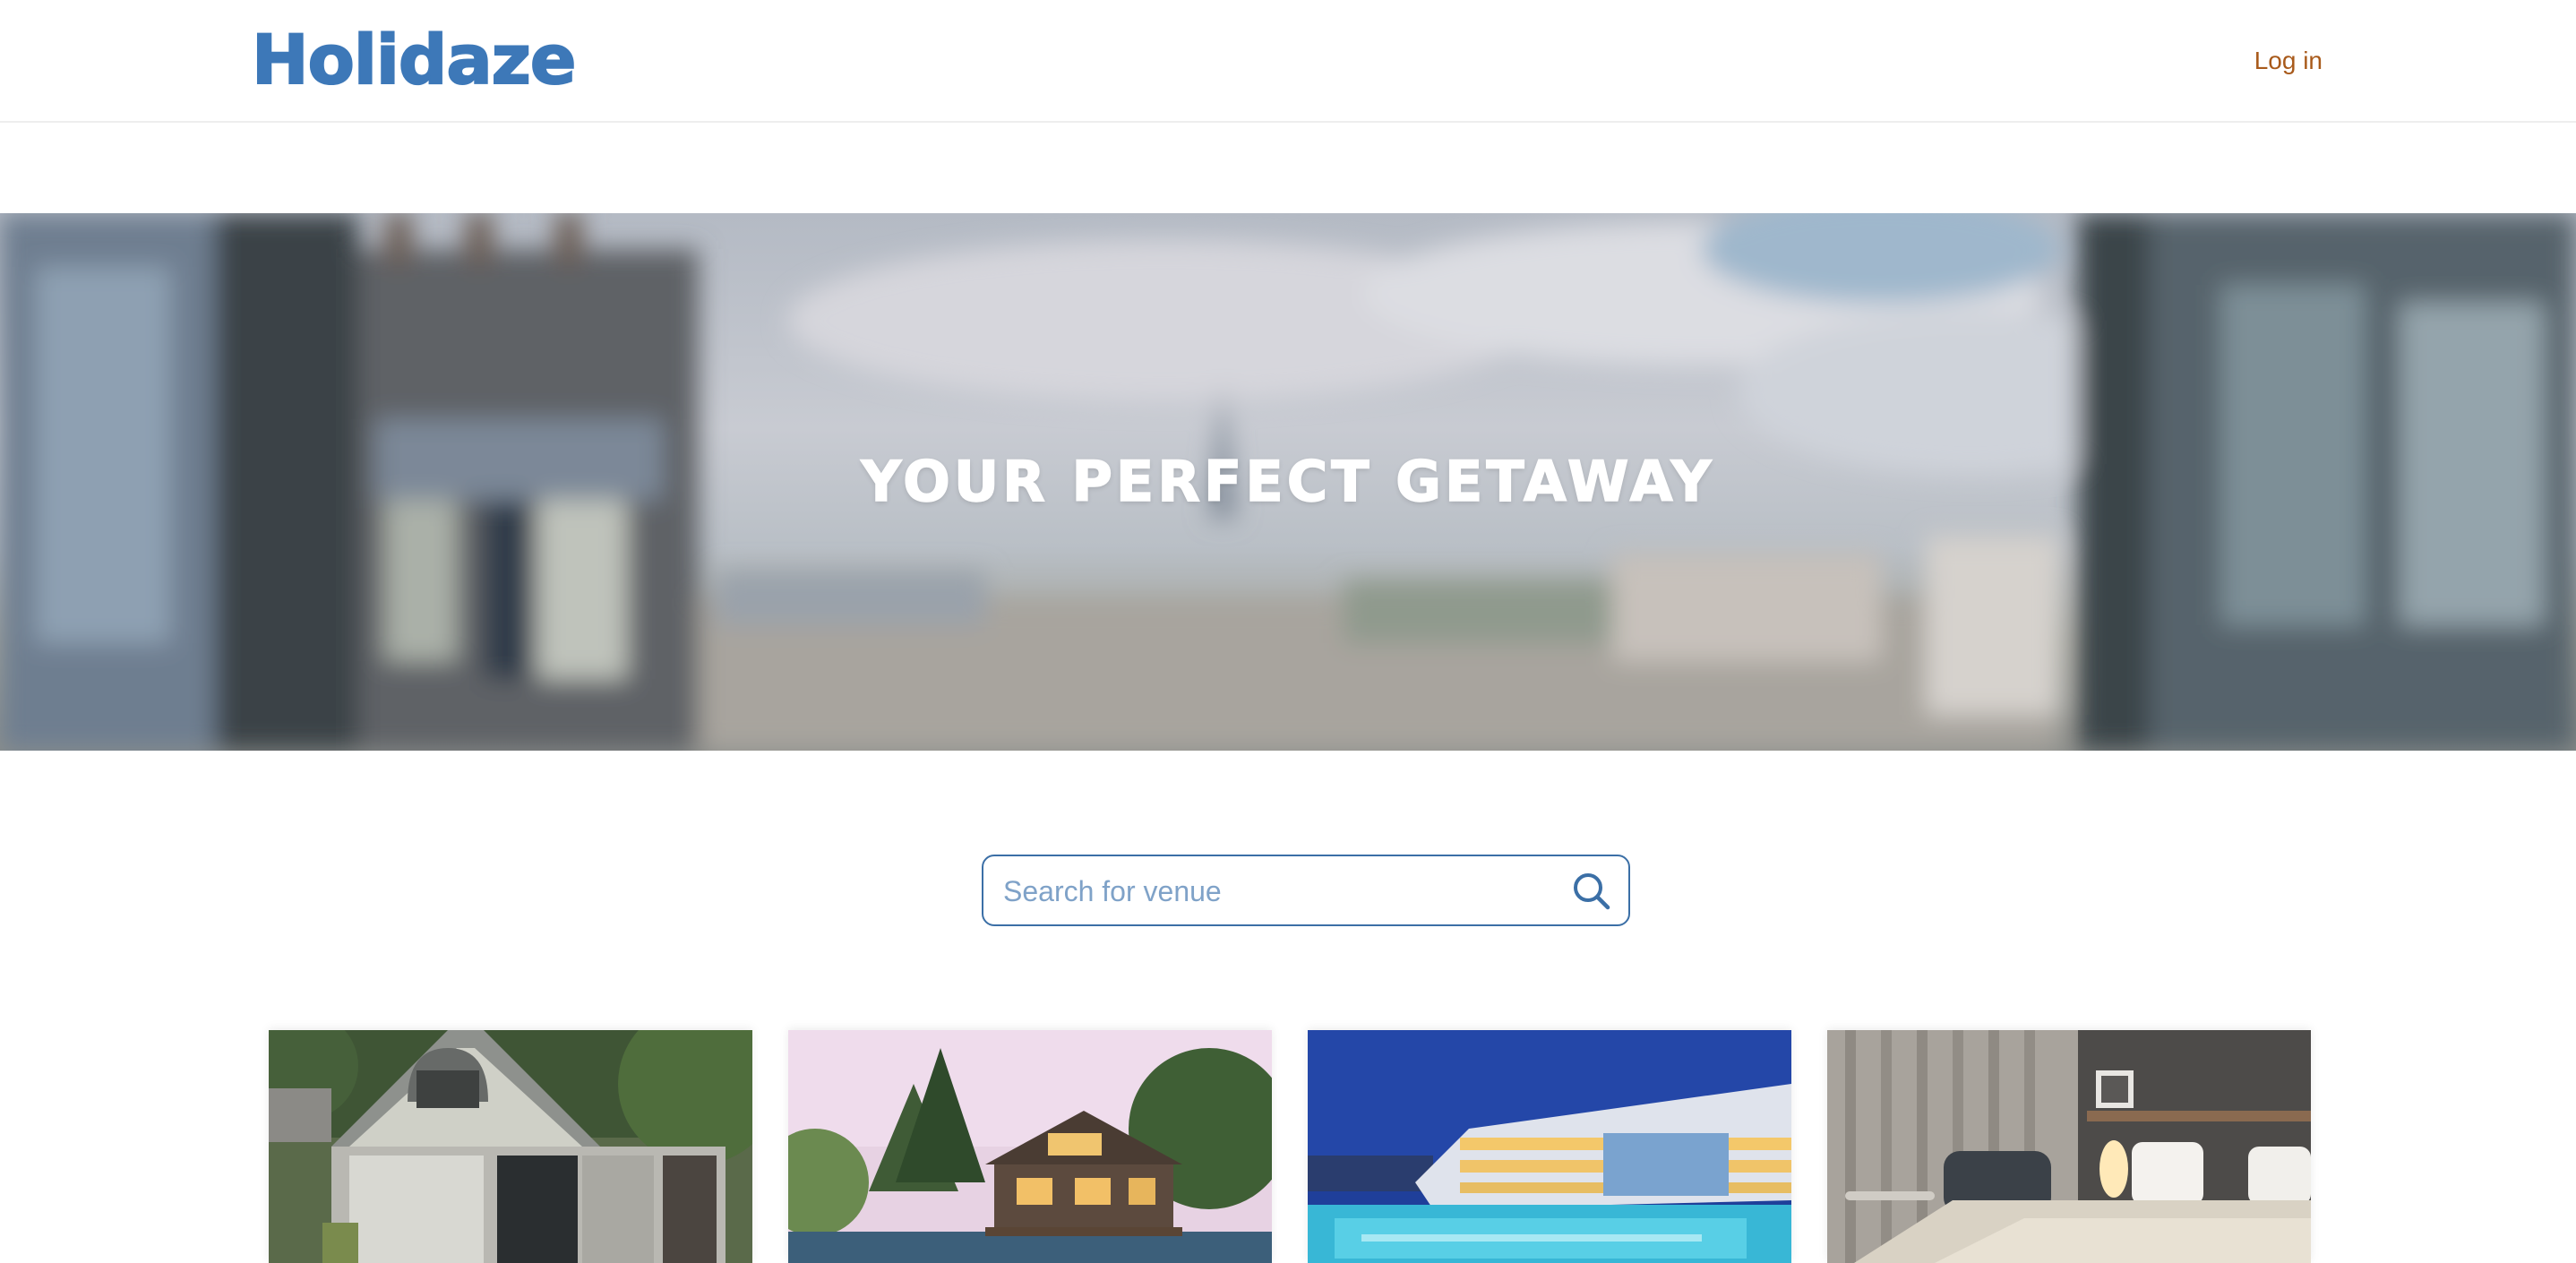 The image size is (2576, 1263). Describe the element at coordinates (1591, 891) in the screenshot. I see `search-icon` at that location.